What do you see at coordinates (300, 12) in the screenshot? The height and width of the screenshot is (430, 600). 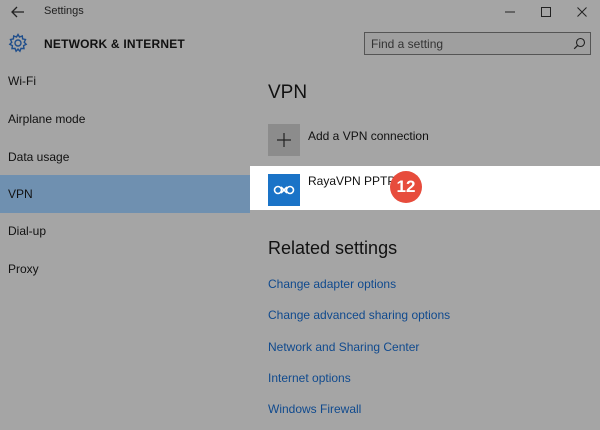 I see `title-bar: Settings` at bounding box center [300, 12].